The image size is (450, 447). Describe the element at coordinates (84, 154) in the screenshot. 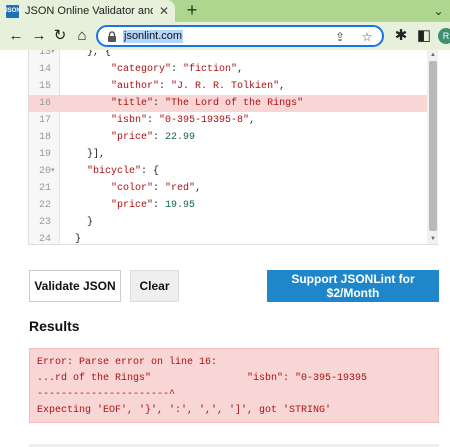

I see `code-text: }],` at that location.